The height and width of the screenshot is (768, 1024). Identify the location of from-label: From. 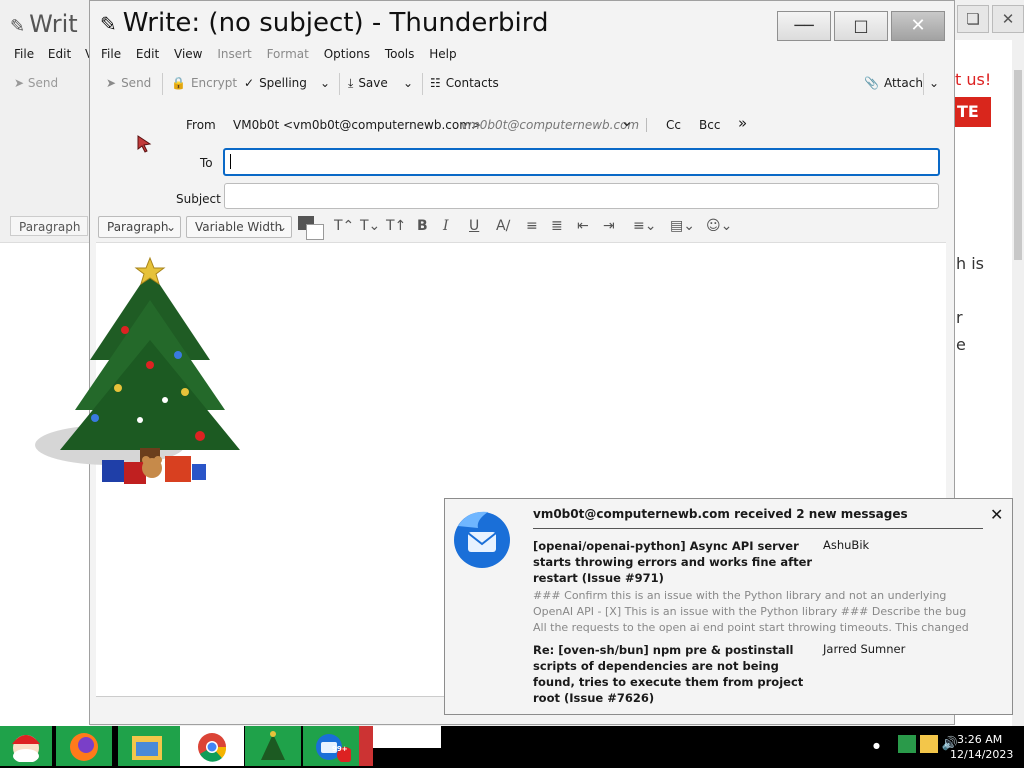
(201, 125).